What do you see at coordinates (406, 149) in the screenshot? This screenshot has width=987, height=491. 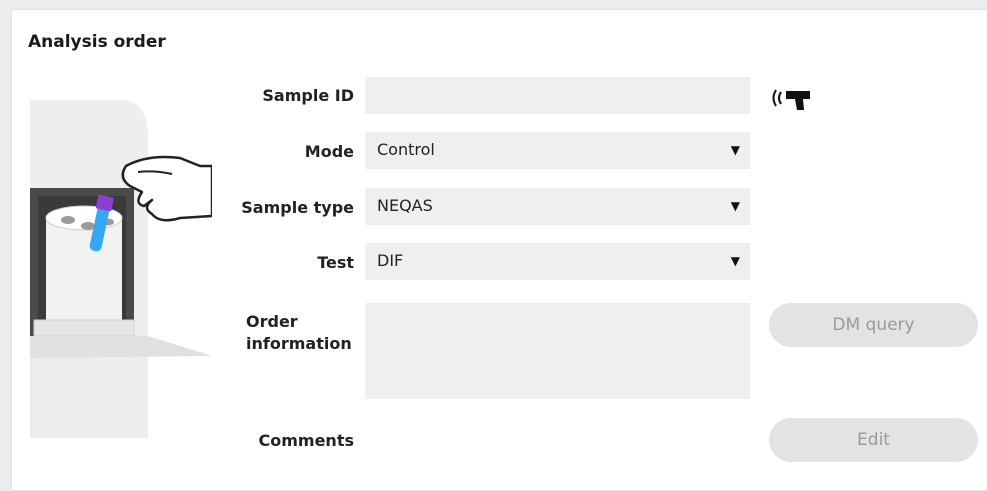 I see `mode-value: Control` at bounding box center [406, 149].